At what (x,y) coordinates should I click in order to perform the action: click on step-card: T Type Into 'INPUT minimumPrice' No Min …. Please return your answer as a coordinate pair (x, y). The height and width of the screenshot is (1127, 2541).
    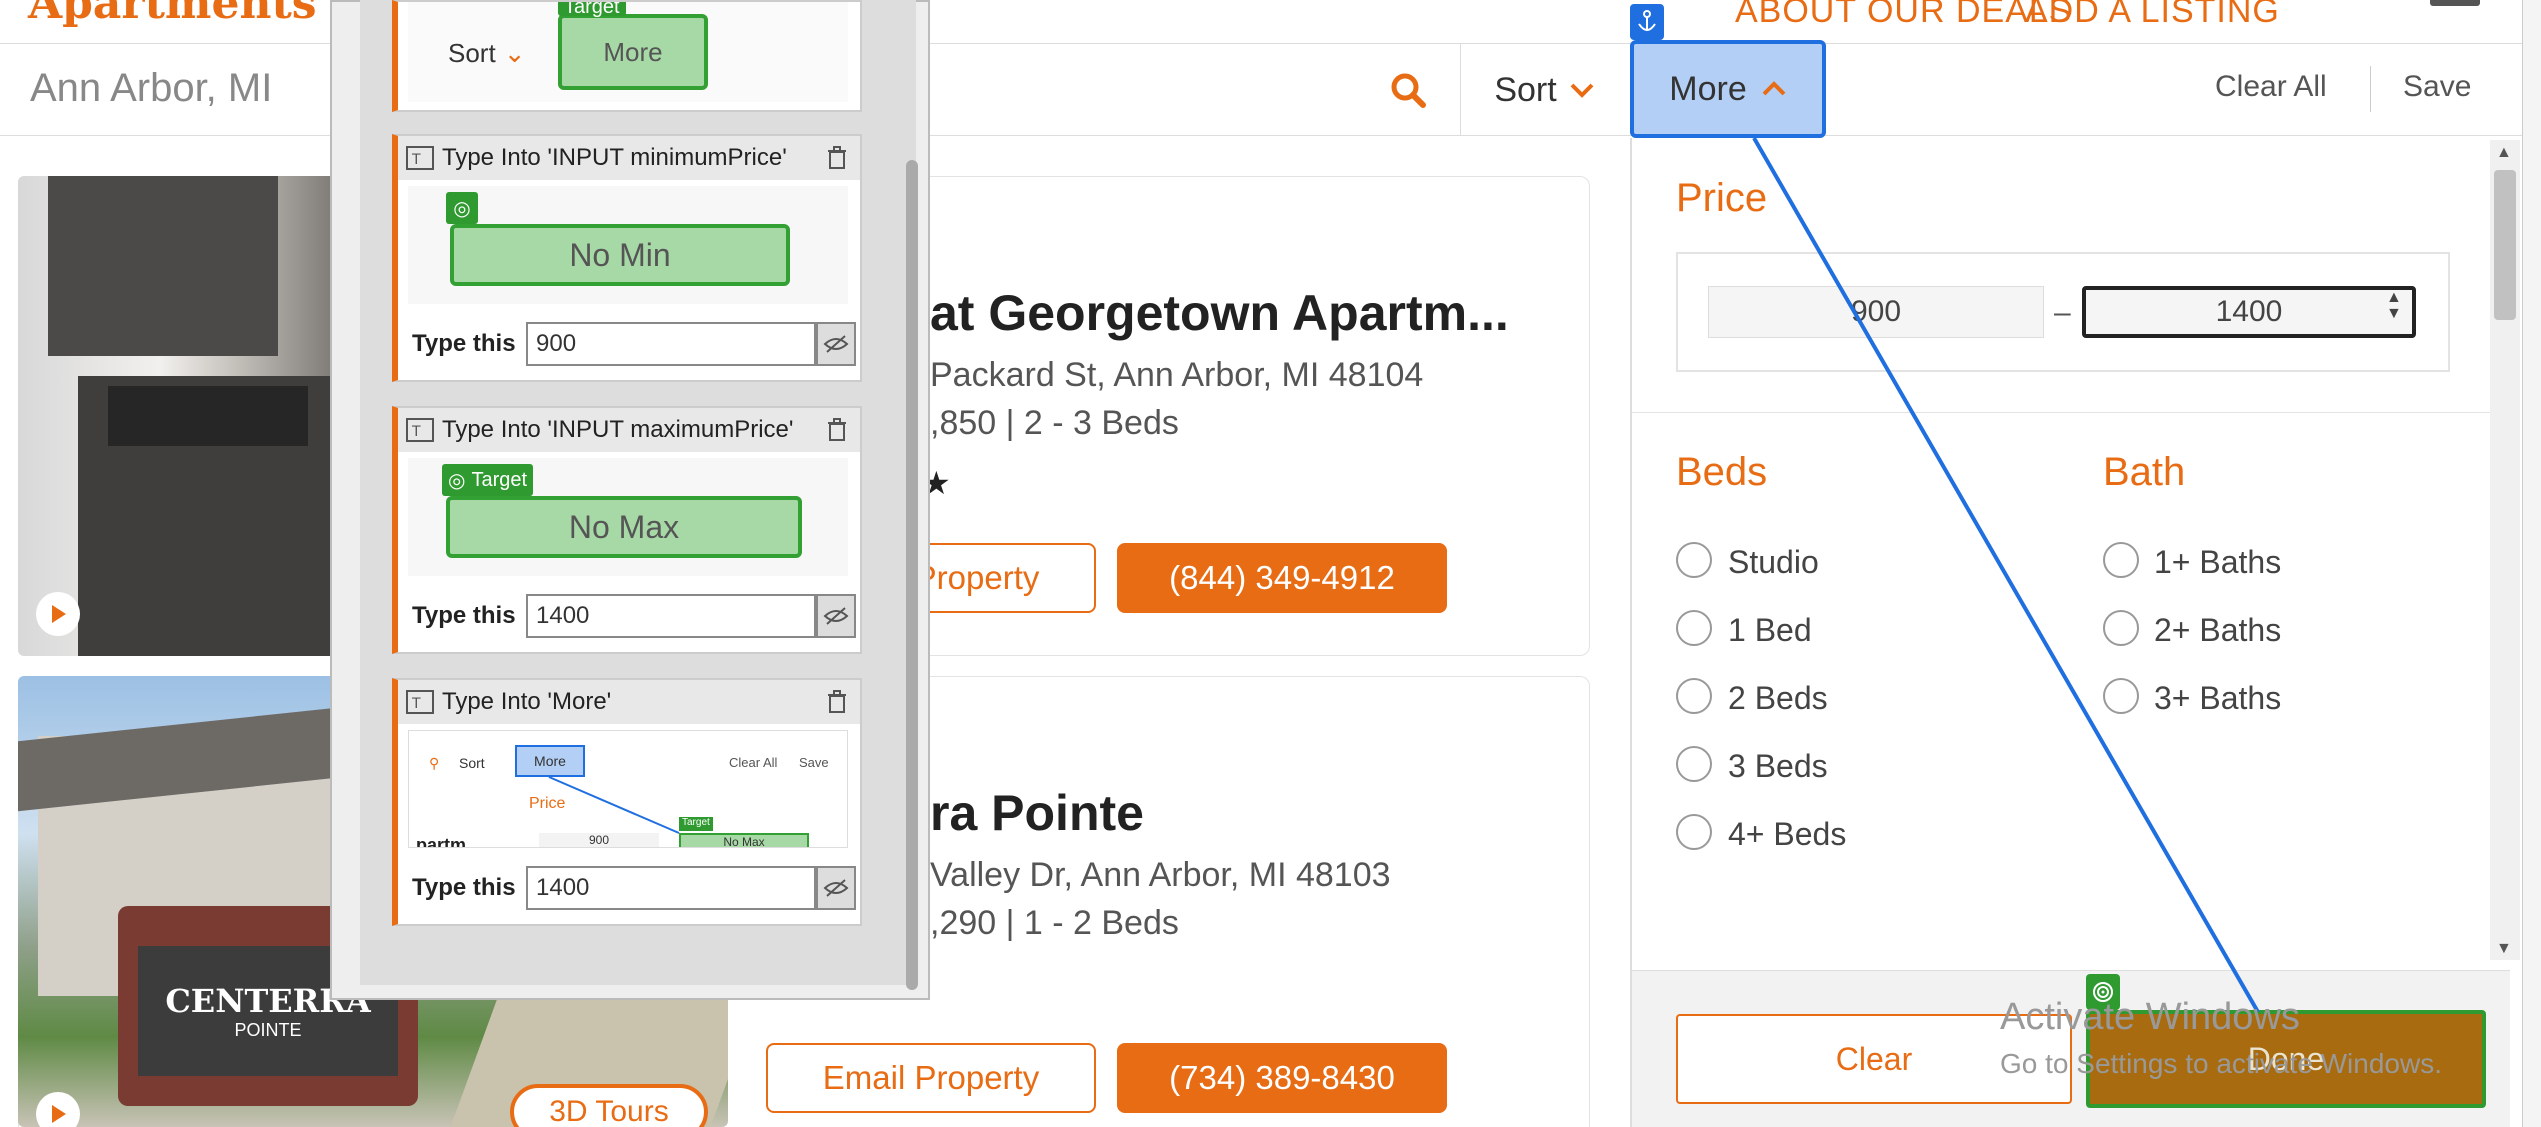
    Looking at the image, I should click on (627, 258).